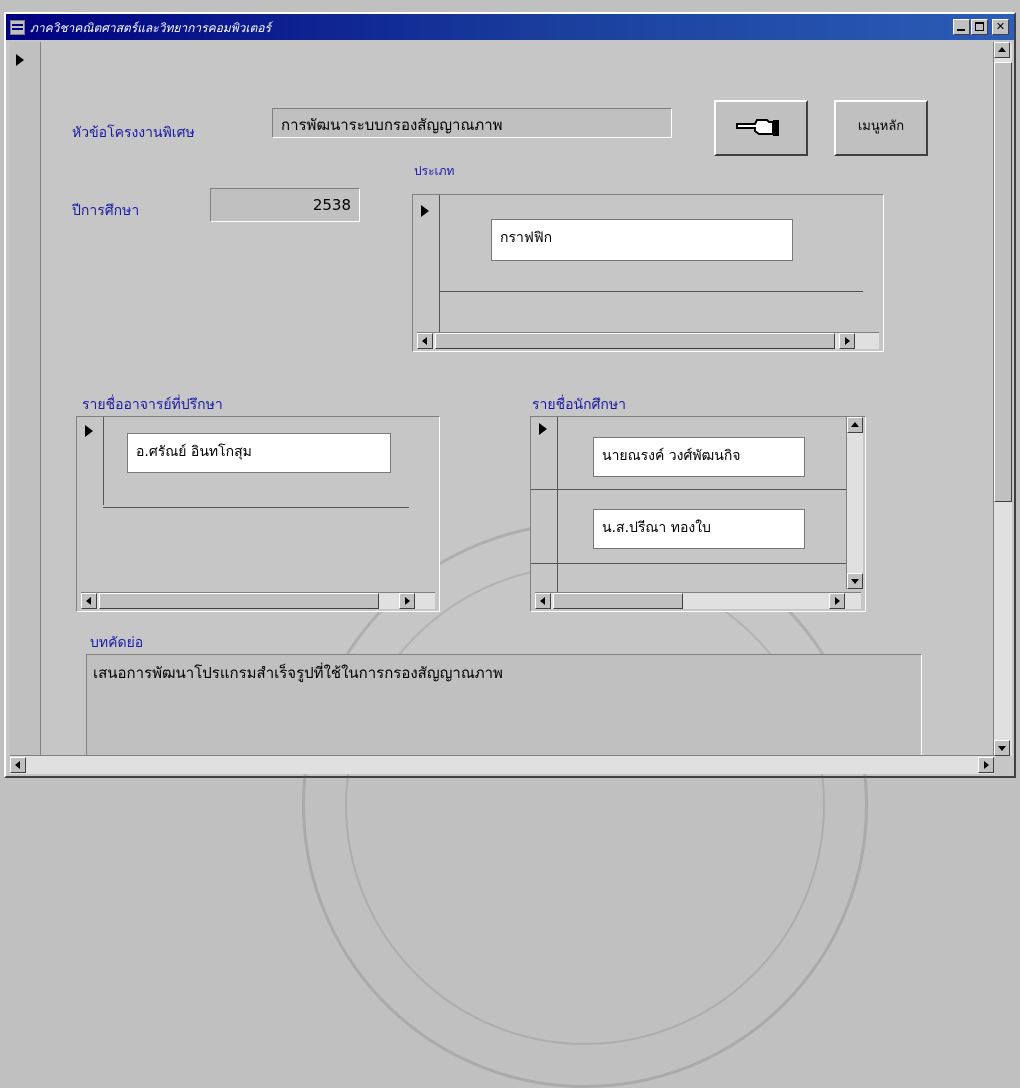 The image size is (1020, 1088). What do you see at coordinates (699, 529) in the screenshot?
I see `student-name-field: น.ส.ปรีณา ทองใบ` at bounding box center [699, 529].